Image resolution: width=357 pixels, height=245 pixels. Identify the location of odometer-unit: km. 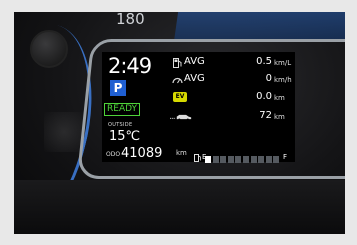
(181, 153).